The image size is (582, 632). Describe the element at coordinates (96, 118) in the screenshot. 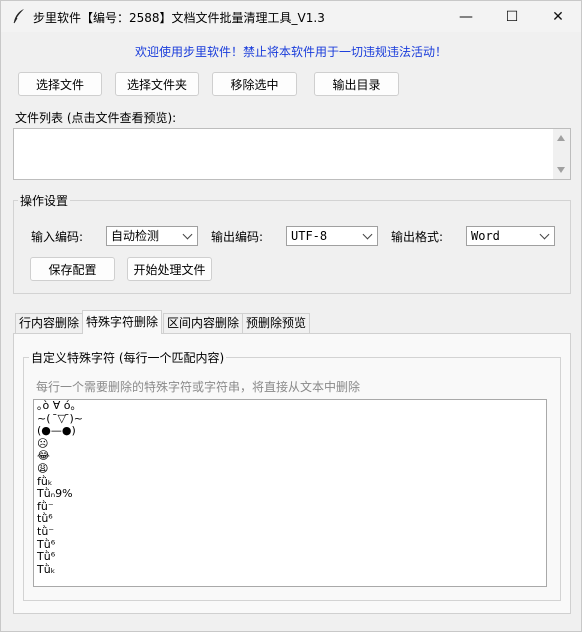

I see `file-list-label: 文件列表 (点击文件查看预览):` at that location.